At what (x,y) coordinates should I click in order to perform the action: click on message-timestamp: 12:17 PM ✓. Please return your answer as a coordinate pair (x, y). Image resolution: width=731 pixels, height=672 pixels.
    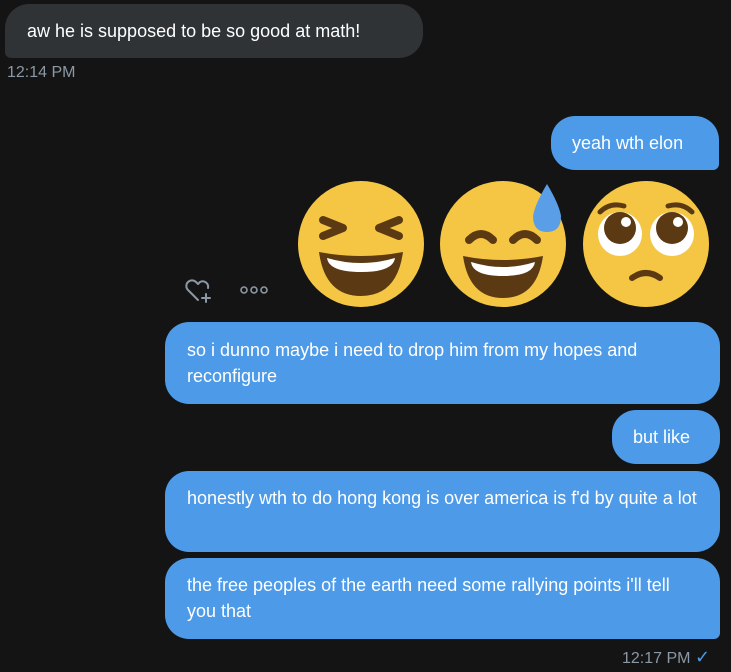
    Looking at the image, I should click on (666, 657).